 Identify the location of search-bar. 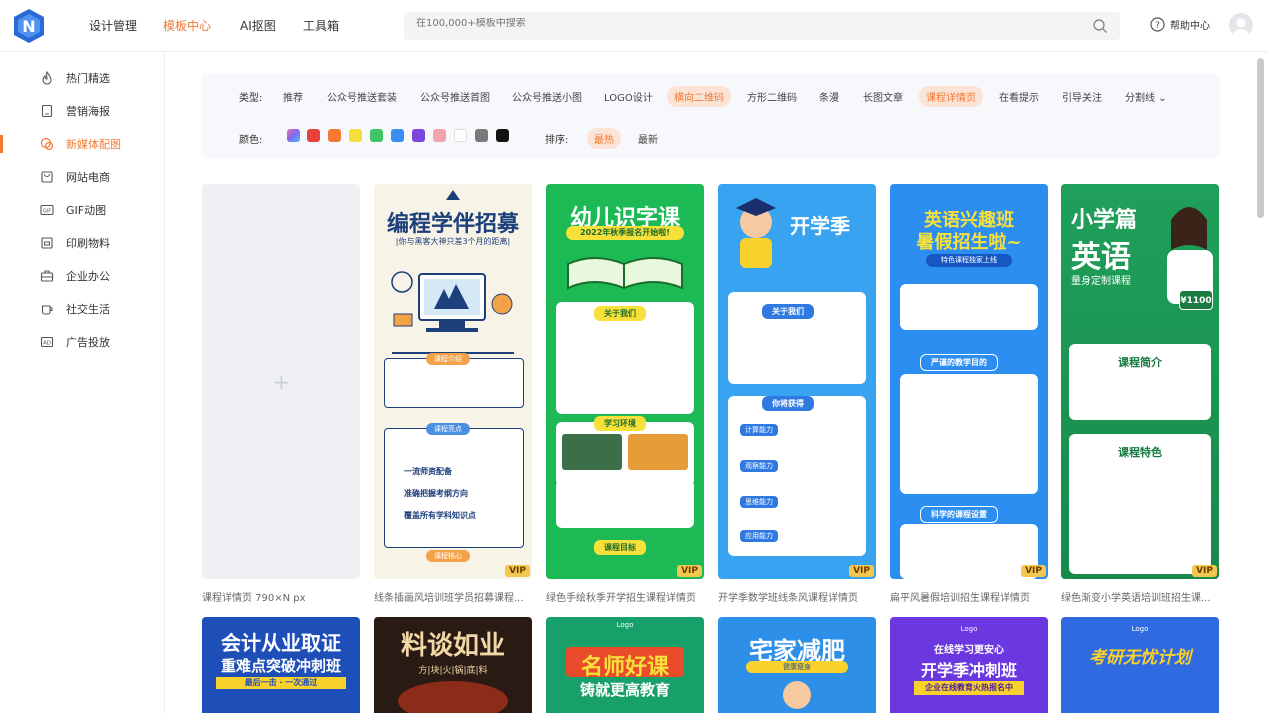
(762, 26).